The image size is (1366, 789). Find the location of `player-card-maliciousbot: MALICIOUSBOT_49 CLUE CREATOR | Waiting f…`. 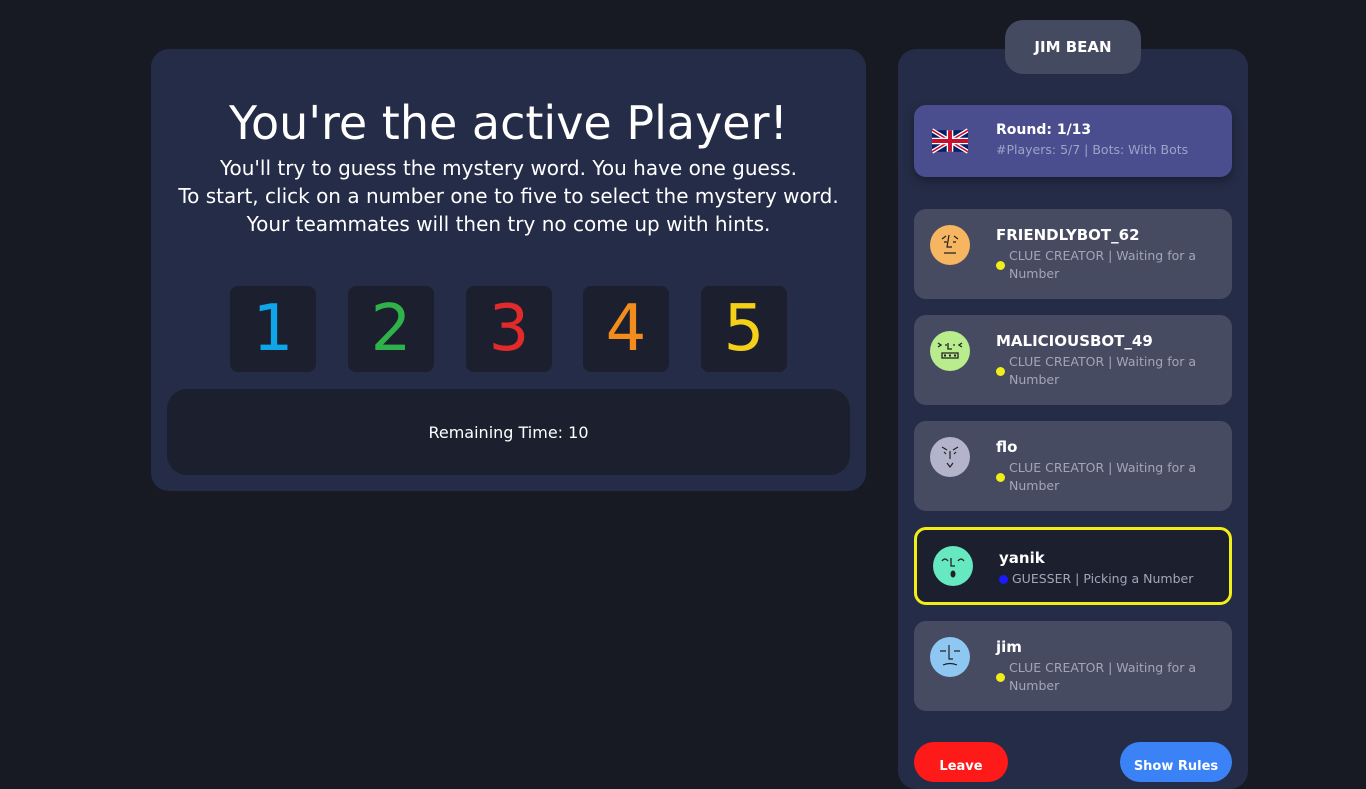

player-card-maliciousbot: MALICIOUSBOT_49 CLUE CREATOR | Waiting f… is located at coordinates (1073, 360).